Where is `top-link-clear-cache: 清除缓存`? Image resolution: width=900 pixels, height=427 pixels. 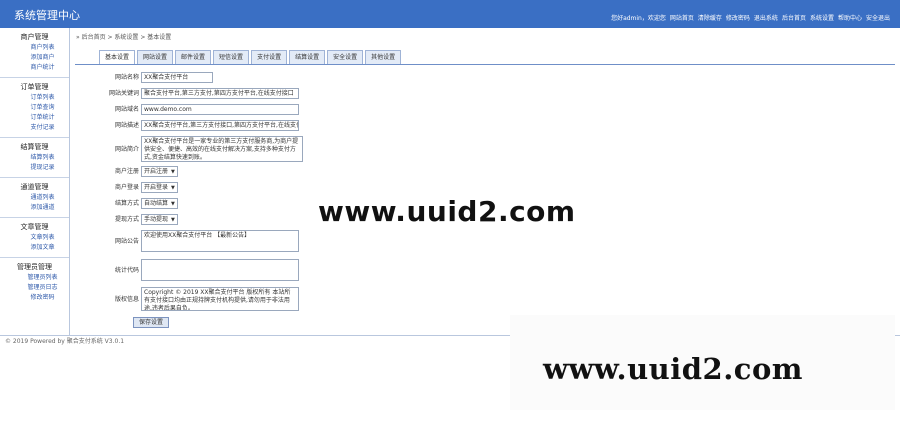
top-link-clear-cache: 清除缓存 is located at coordinates (710, 17).